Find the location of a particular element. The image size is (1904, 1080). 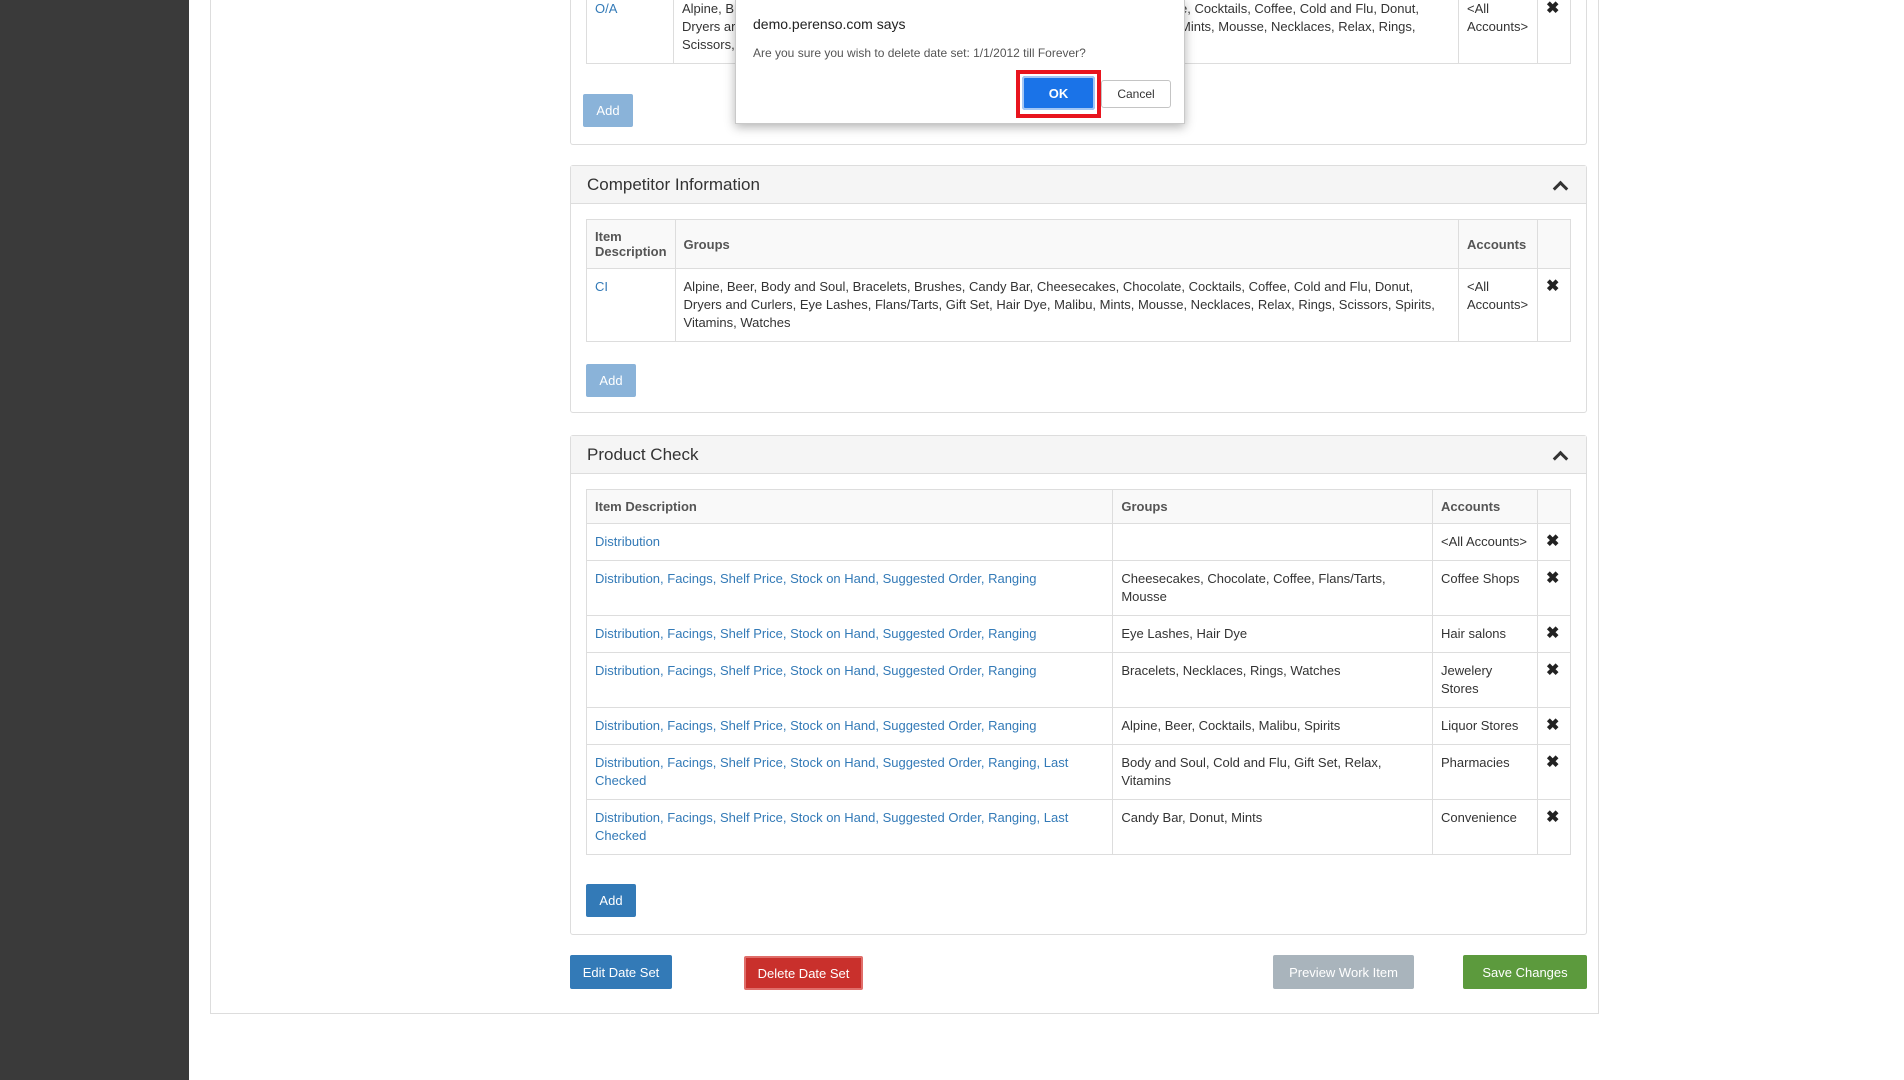

groups-text-left: Scissors, is located at coordinates (708, 44).